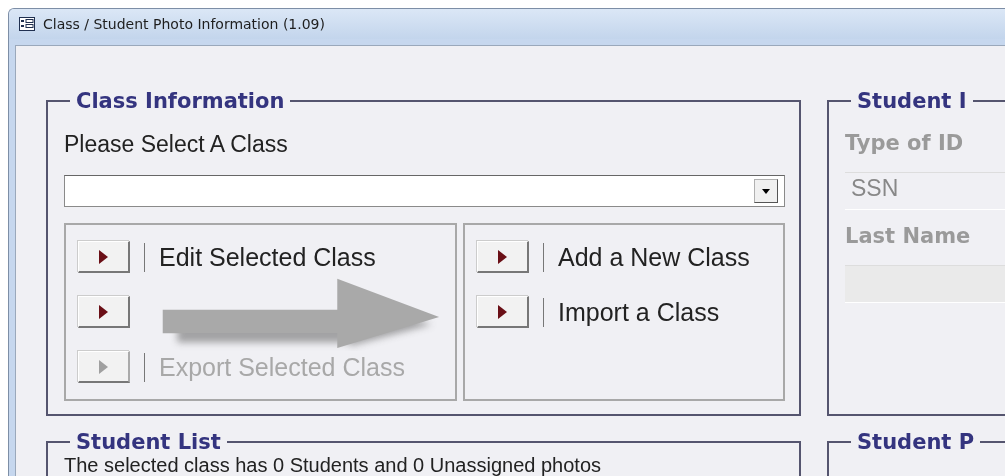  I want to click on caret-icon, so click(766, 191).